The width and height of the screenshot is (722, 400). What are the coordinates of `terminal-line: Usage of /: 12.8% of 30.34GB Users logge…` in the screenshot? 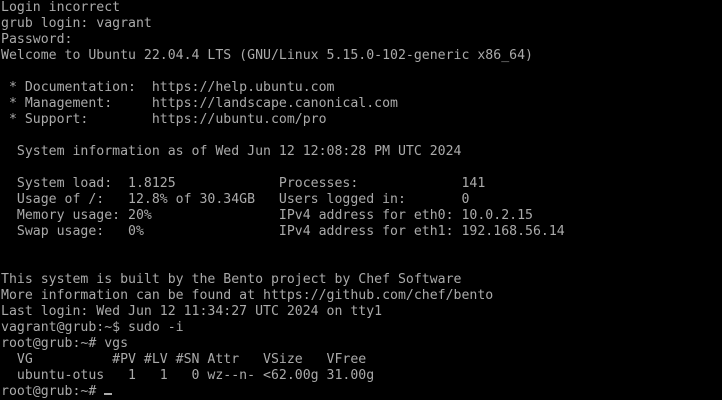 It's located at (235, 199).